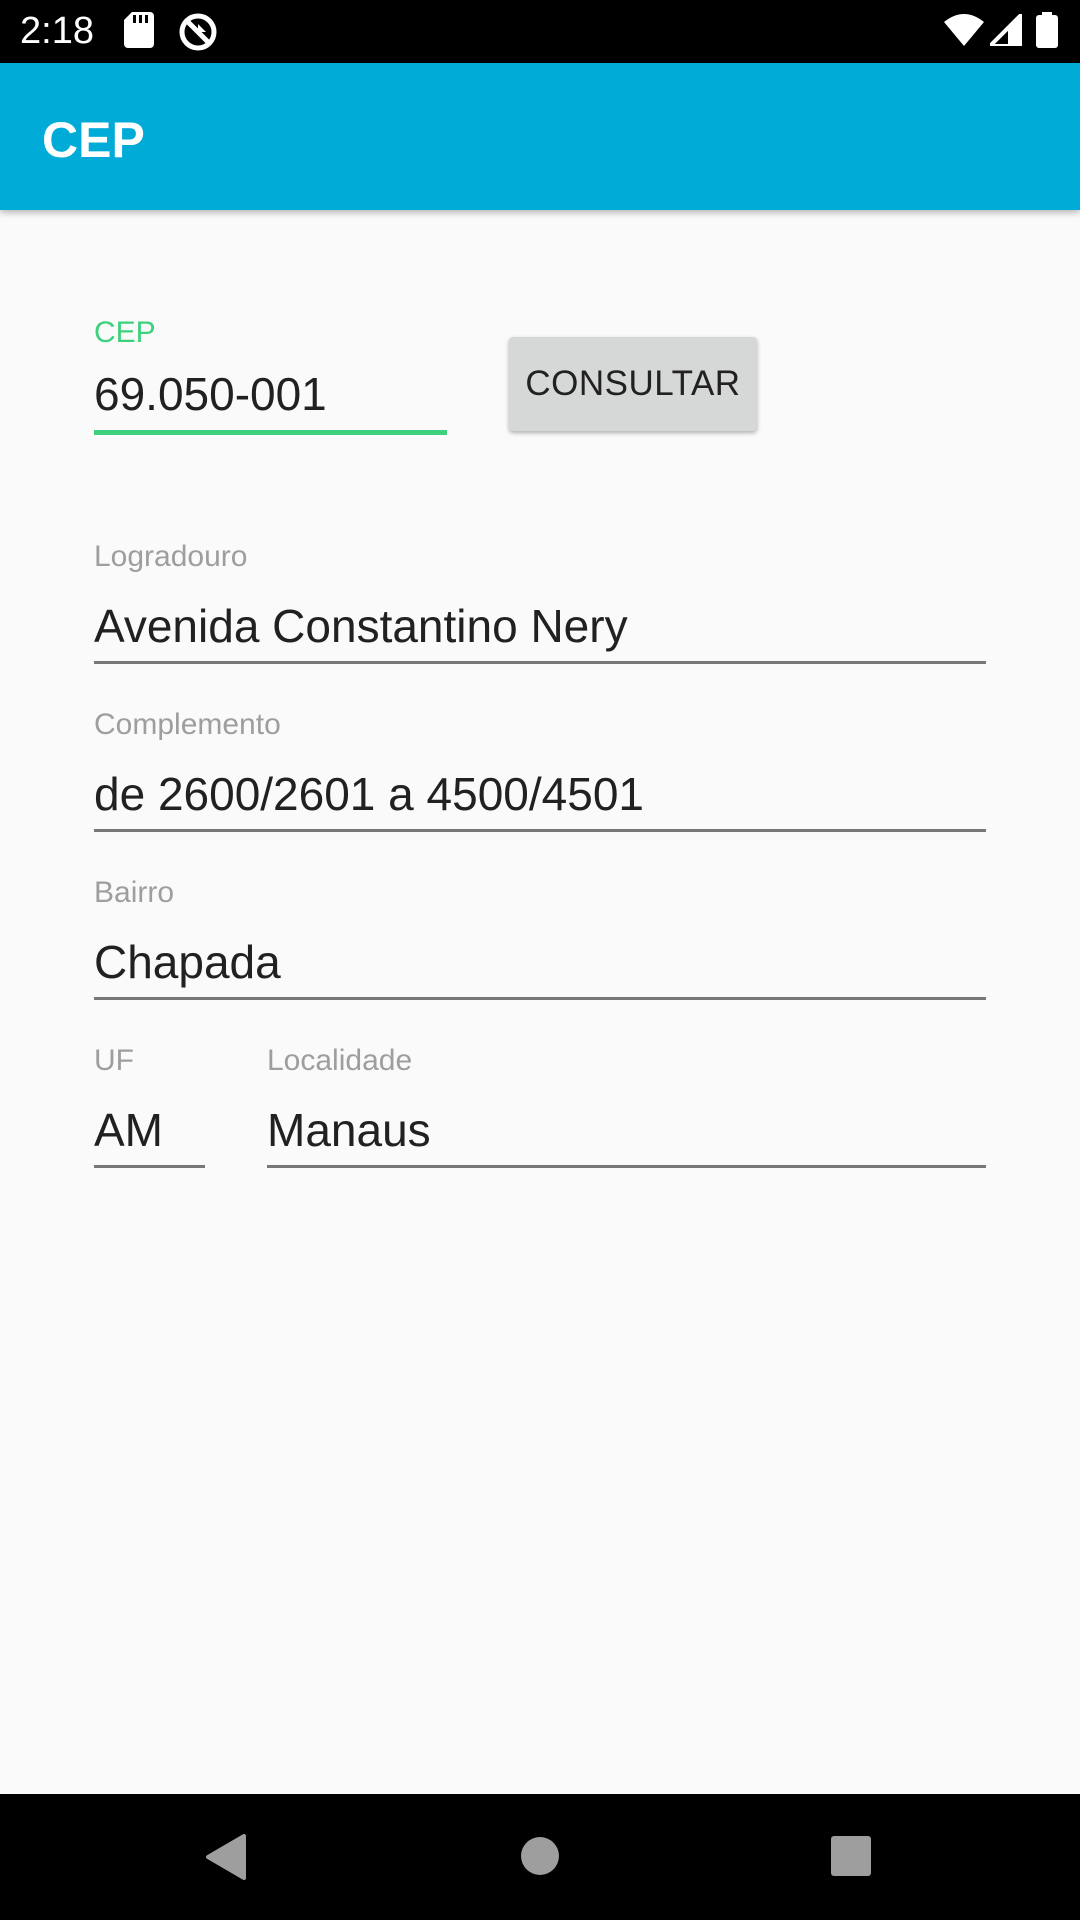  What do you see at coordinates (225, 1859) in the screenshot?
I see `back-icon` at bounding box center [225, 1859].